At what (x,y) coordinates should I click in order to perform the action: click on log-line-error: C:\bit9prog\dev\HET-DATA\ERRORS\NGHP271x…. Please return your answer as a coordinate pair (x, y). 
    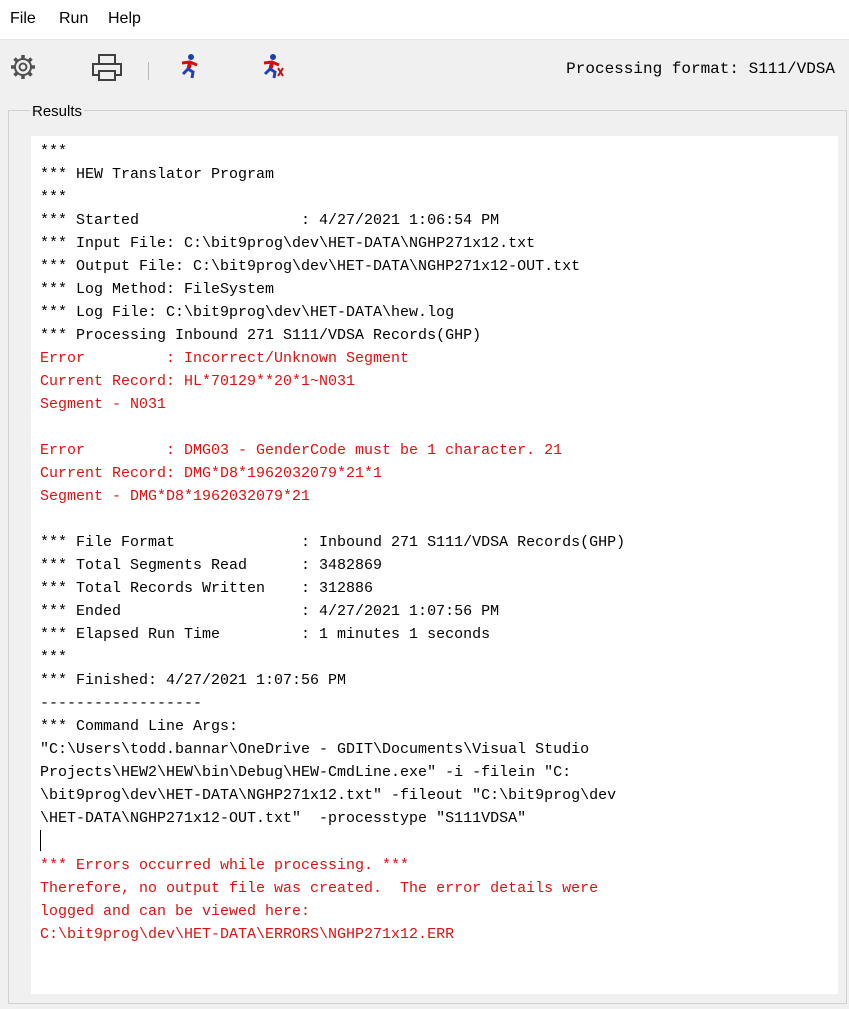
    Looking at the image, I should click on (247, 934).